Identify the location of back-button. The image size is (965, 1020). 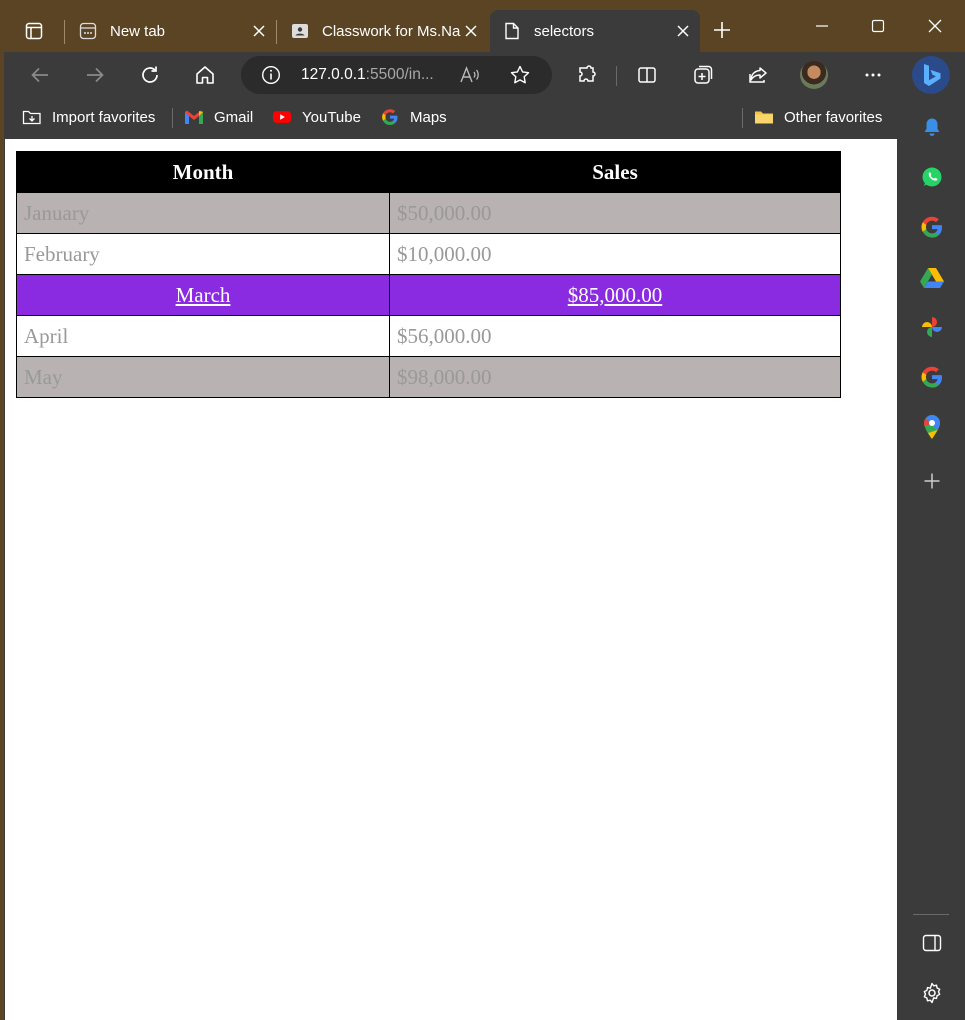
(40, 75).